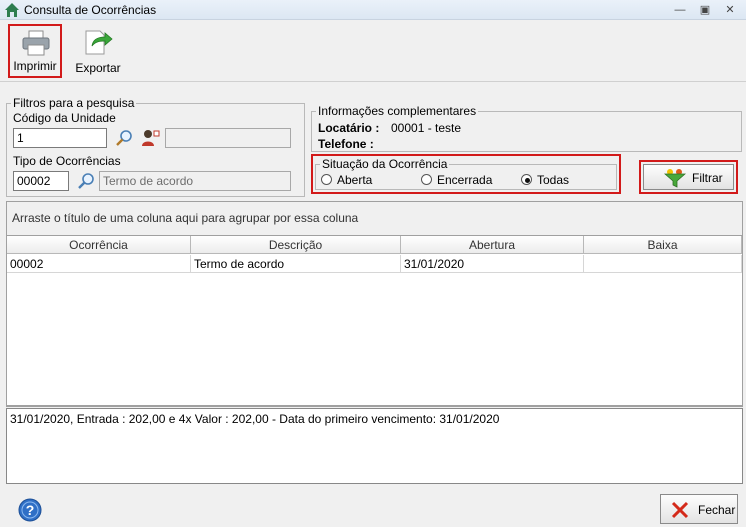 The height and width of the screenshot is (527, 746). Describe the element at coordinates (675, 178) in the screenshot. I see `funnel-icon` at that location.